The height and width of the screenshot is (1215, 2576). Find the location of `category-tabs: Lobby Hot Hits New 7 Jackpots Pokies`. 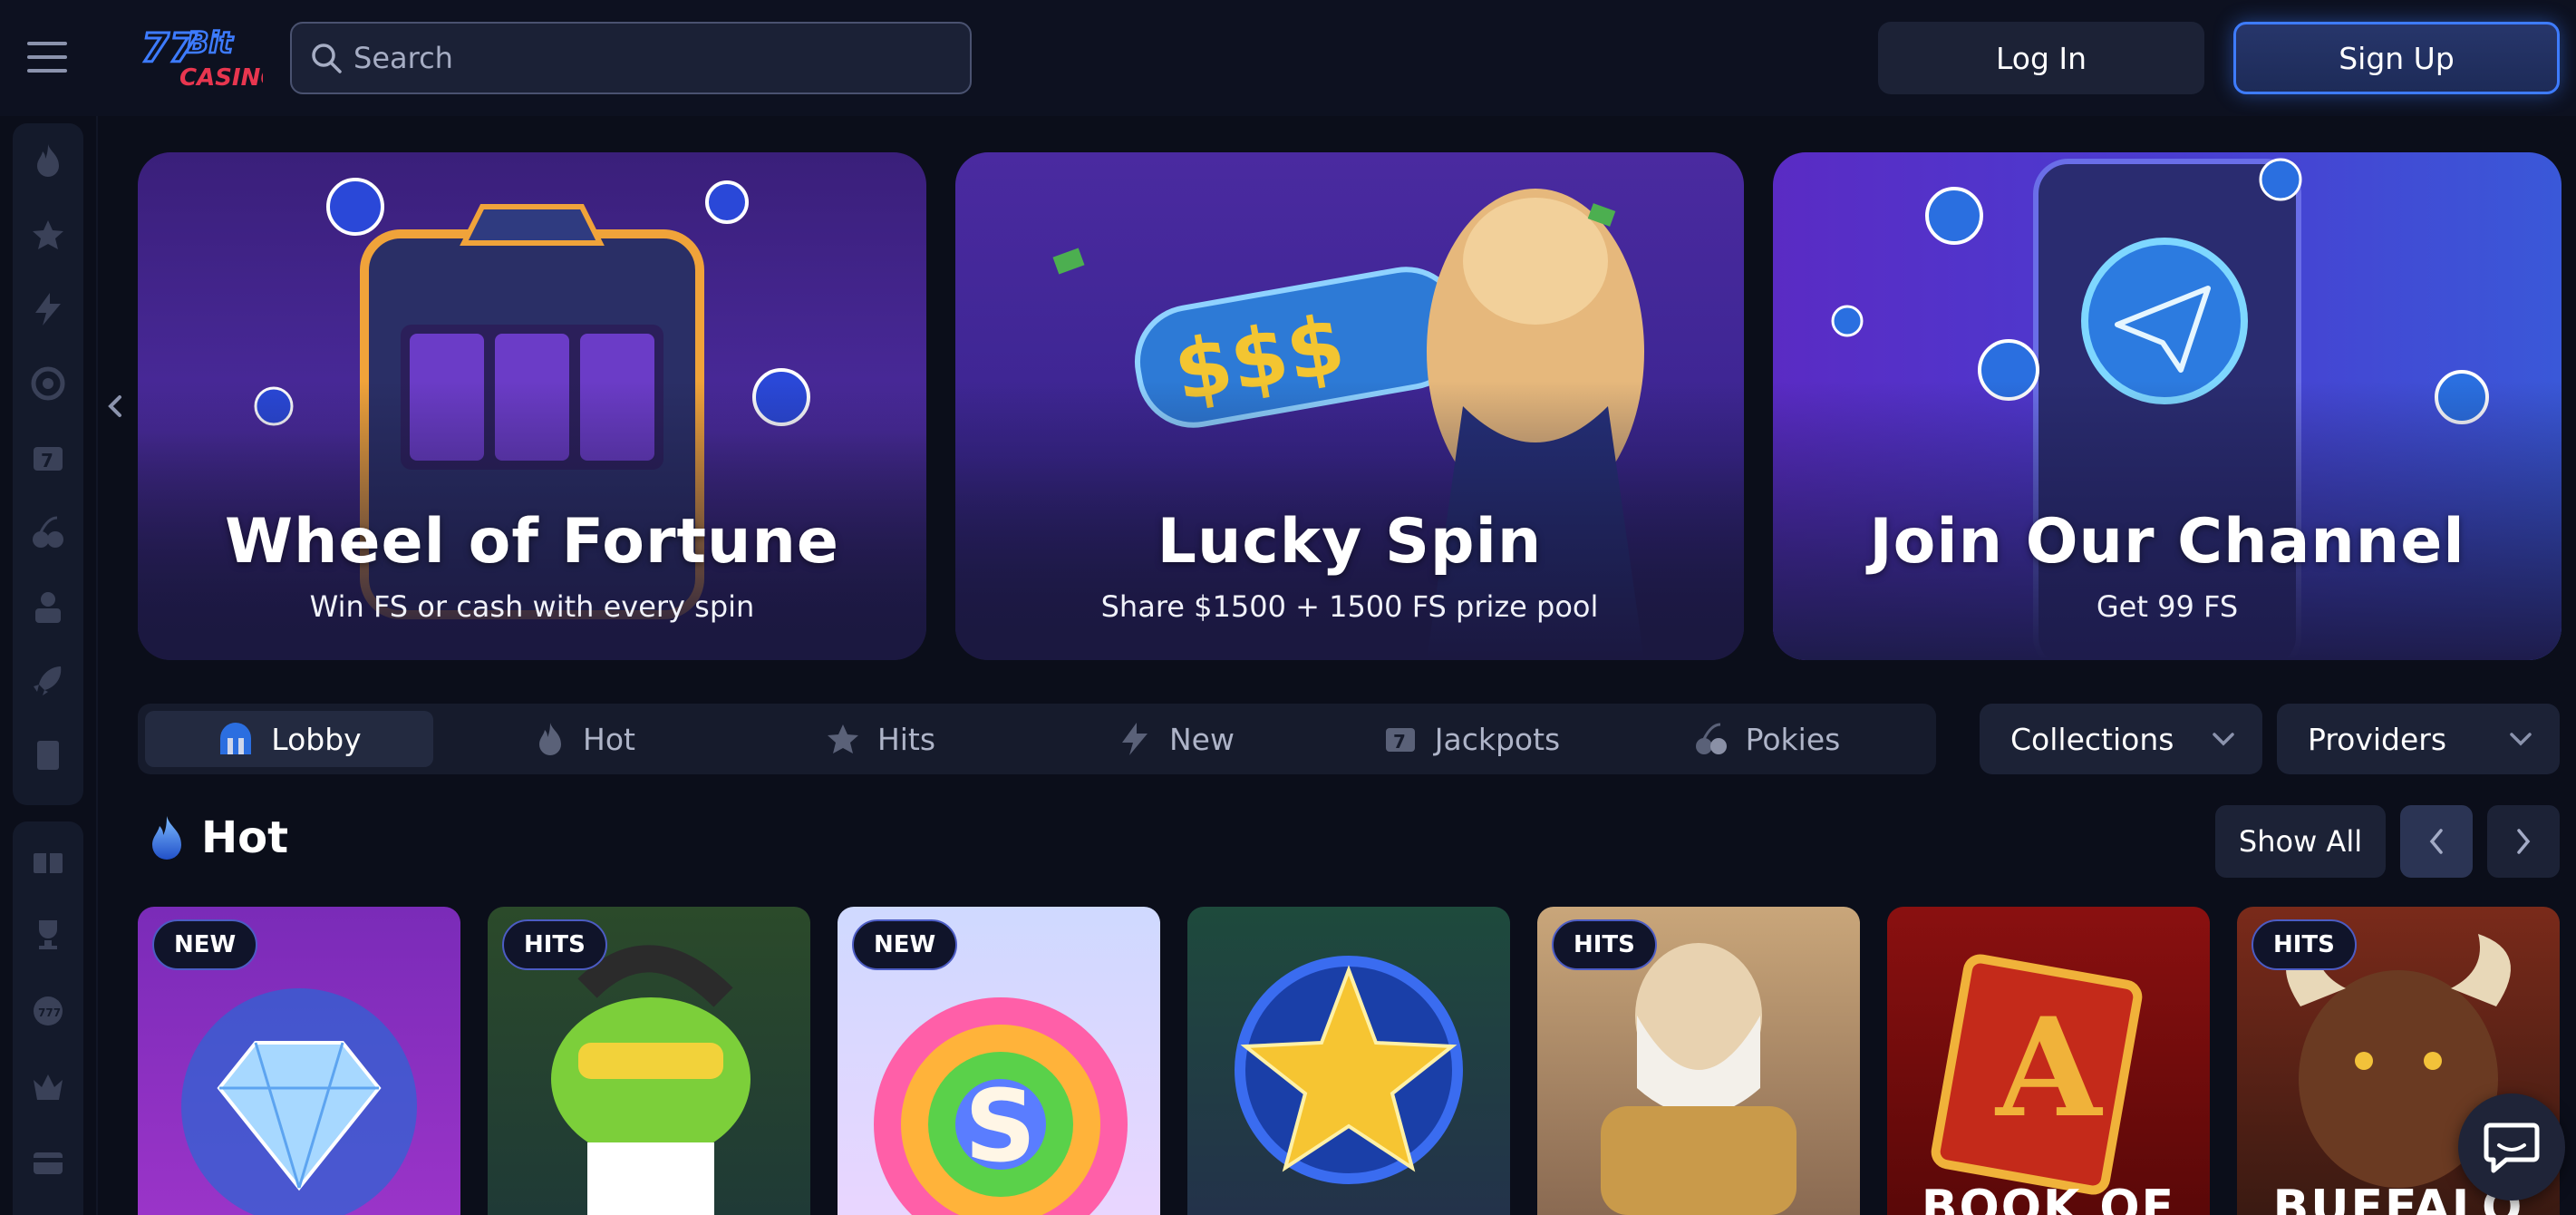

category-tabs: Lobby Hot Hits New 7 Jackpots Pokies is located at coordinates (1037, 739).